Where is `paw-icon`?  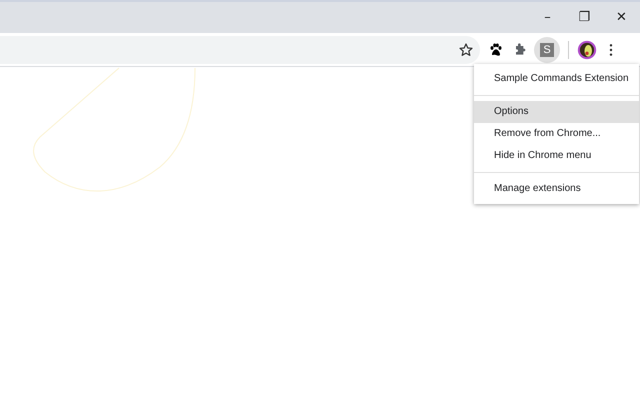 paw-icon is located at coordinates (496, 50).